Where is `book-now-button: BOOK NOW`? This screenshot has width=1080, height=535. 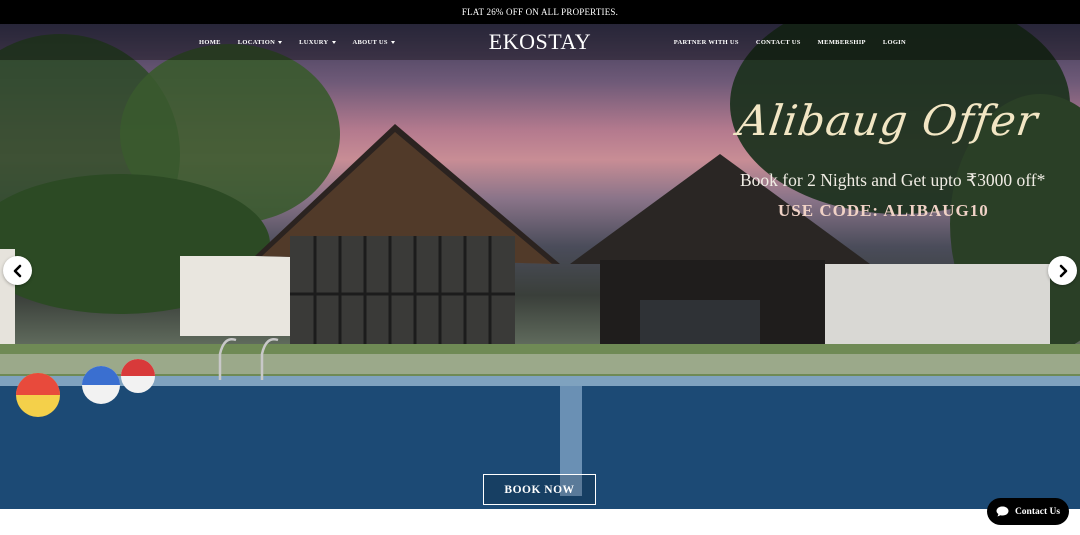 book-now-button: BOOK NOW is located at coordinates (539, 489).